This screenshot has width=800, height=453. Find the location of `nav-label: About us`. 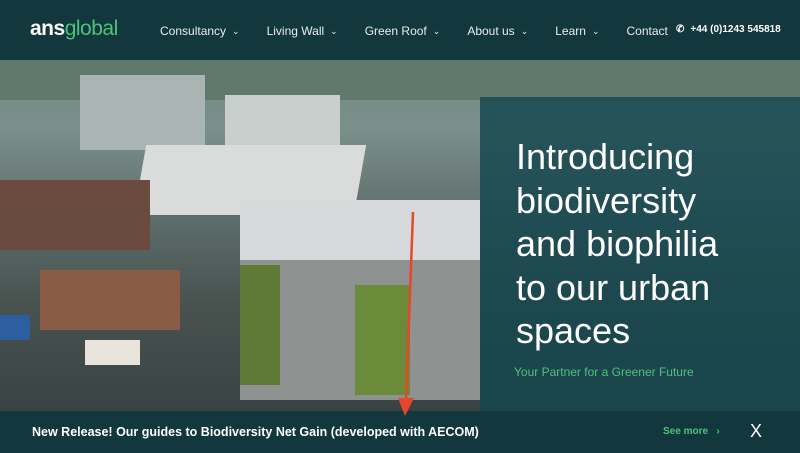

nav-label: About us is located at coordinates (491, 31).